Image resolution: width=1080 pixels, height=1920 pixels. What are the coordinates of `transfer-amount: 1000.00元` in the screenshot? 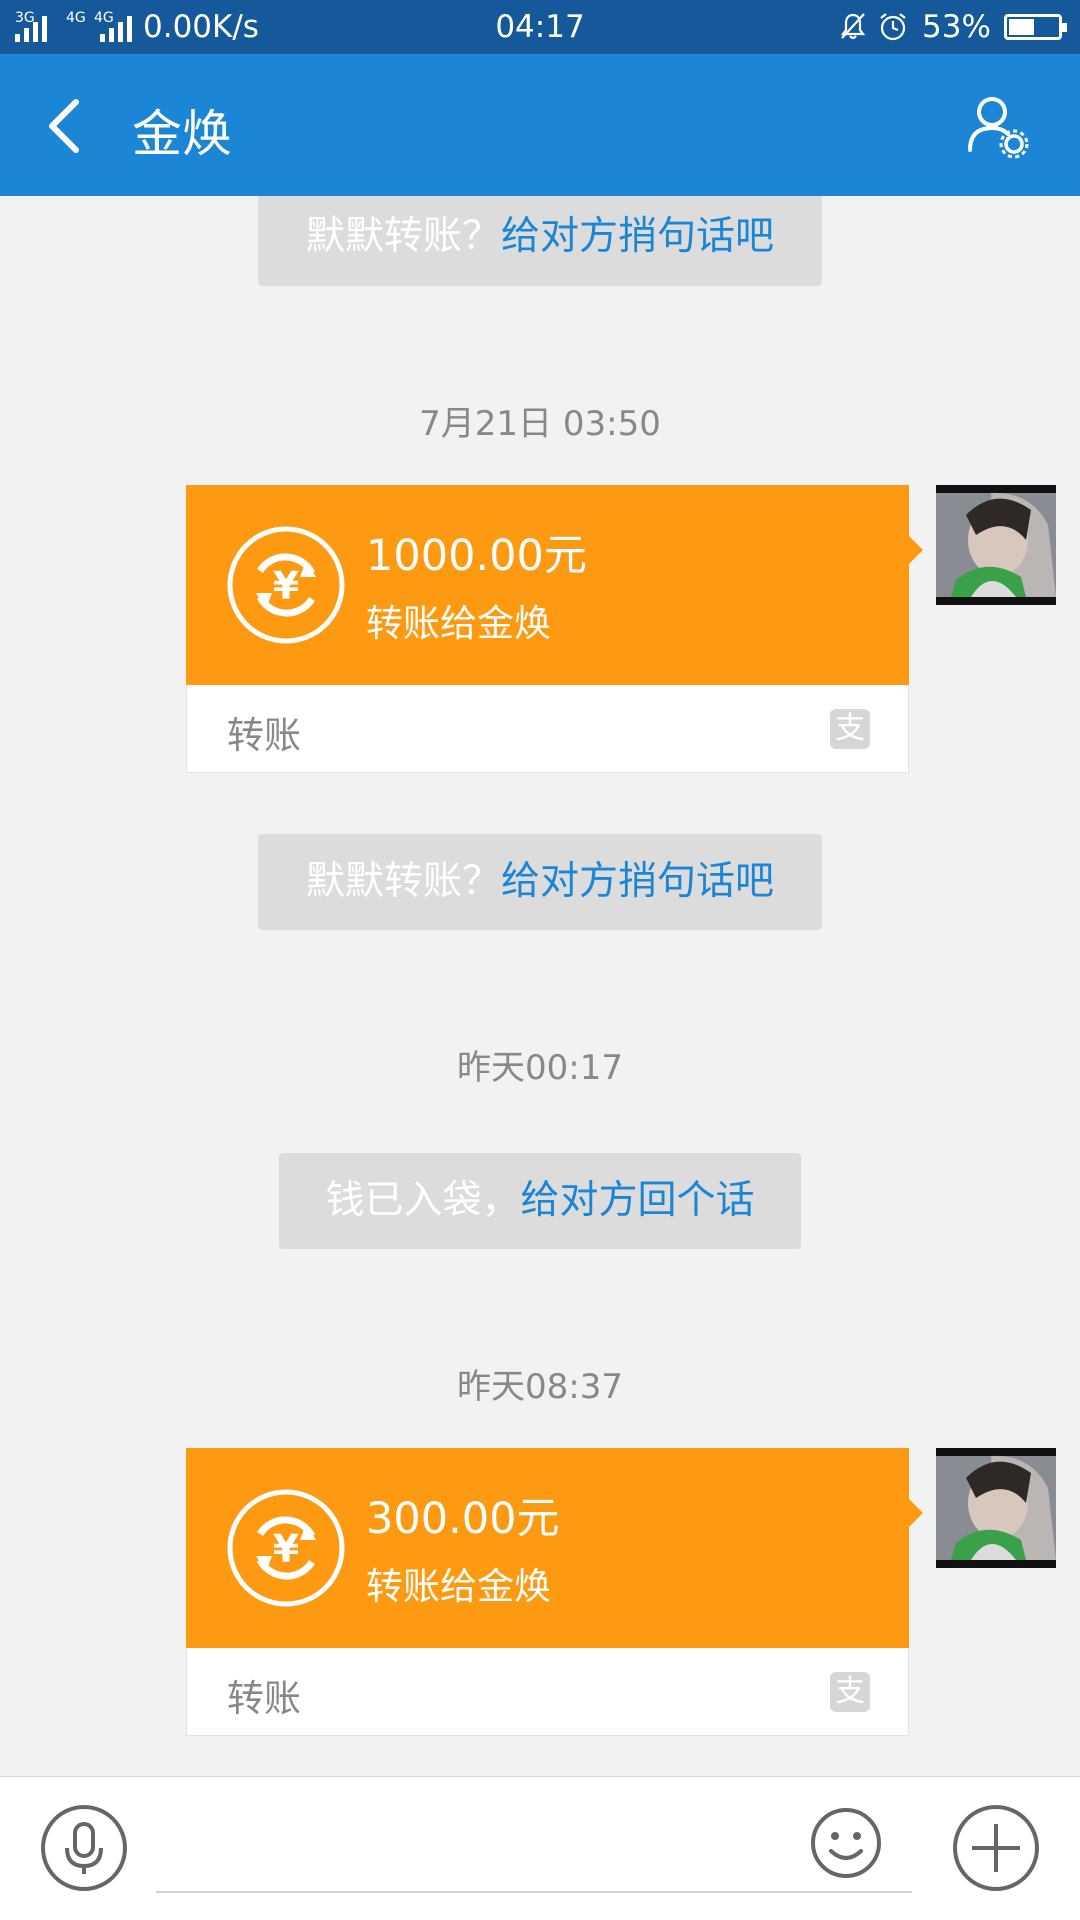 It's located at (476, 556).